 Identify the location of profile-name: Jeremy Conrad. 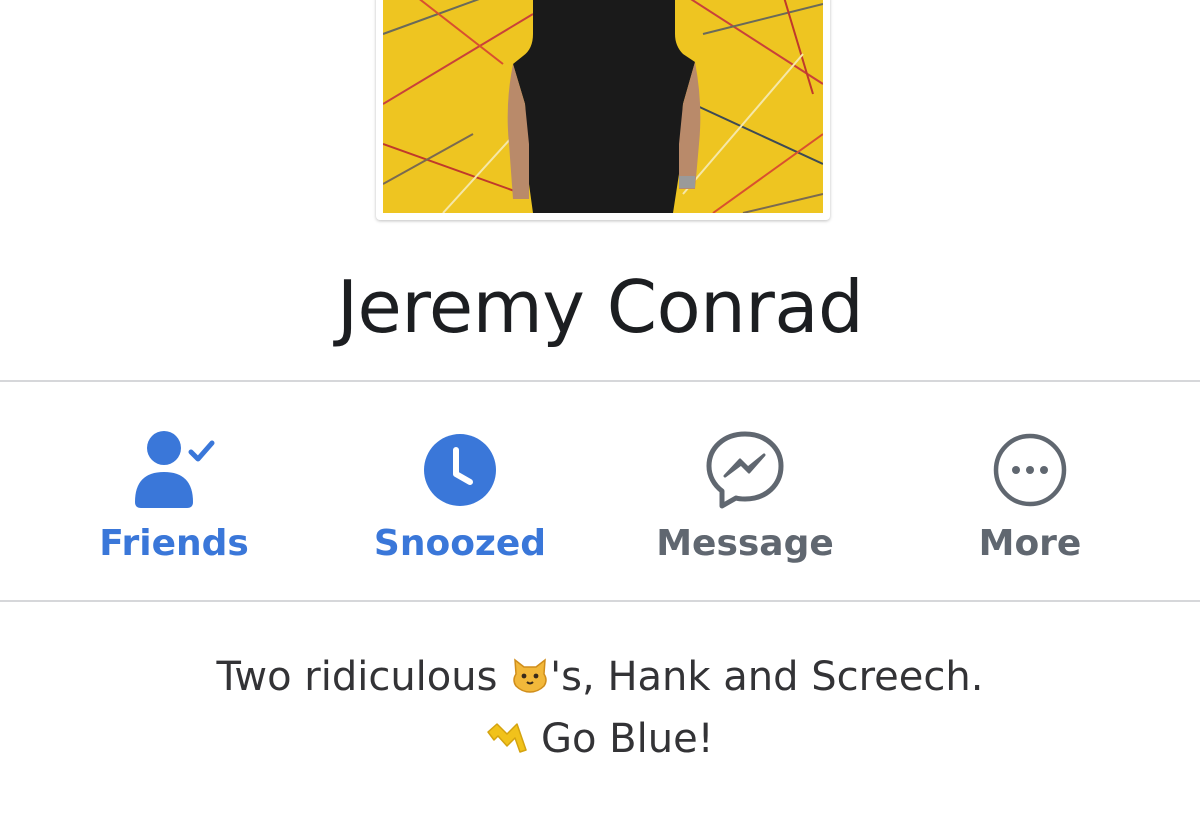
(600, 307).